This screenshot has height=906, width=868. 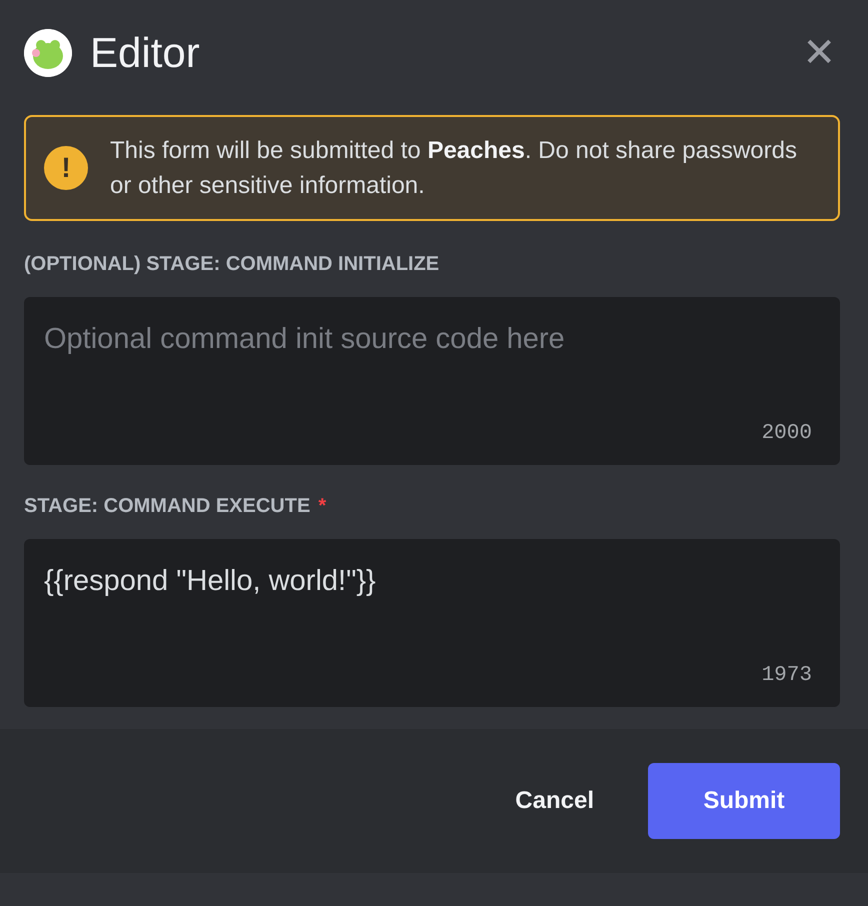 What do you see at coordinates (232, 265) in the screenshot?
I see `field-label: (OPTIONAL) STAGE: COMMAND INITIALIZE` at bounding box center [232, 265].